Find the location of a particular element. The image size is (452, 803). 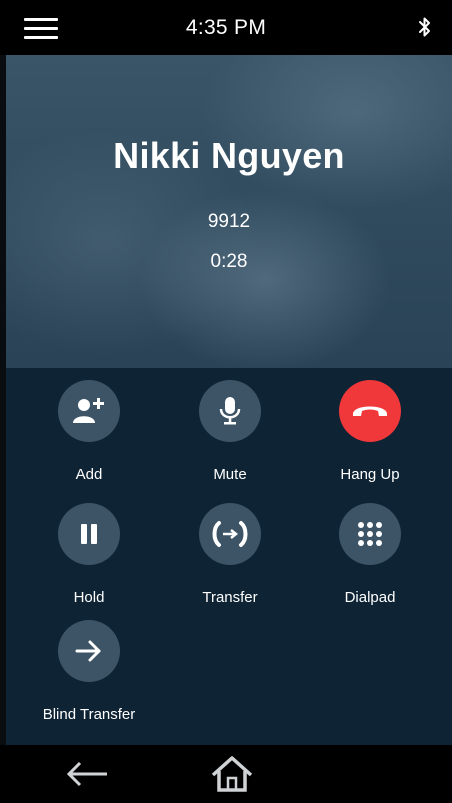

blind-transfer-button: Blind Transfer is located at coordinates (89, 671).